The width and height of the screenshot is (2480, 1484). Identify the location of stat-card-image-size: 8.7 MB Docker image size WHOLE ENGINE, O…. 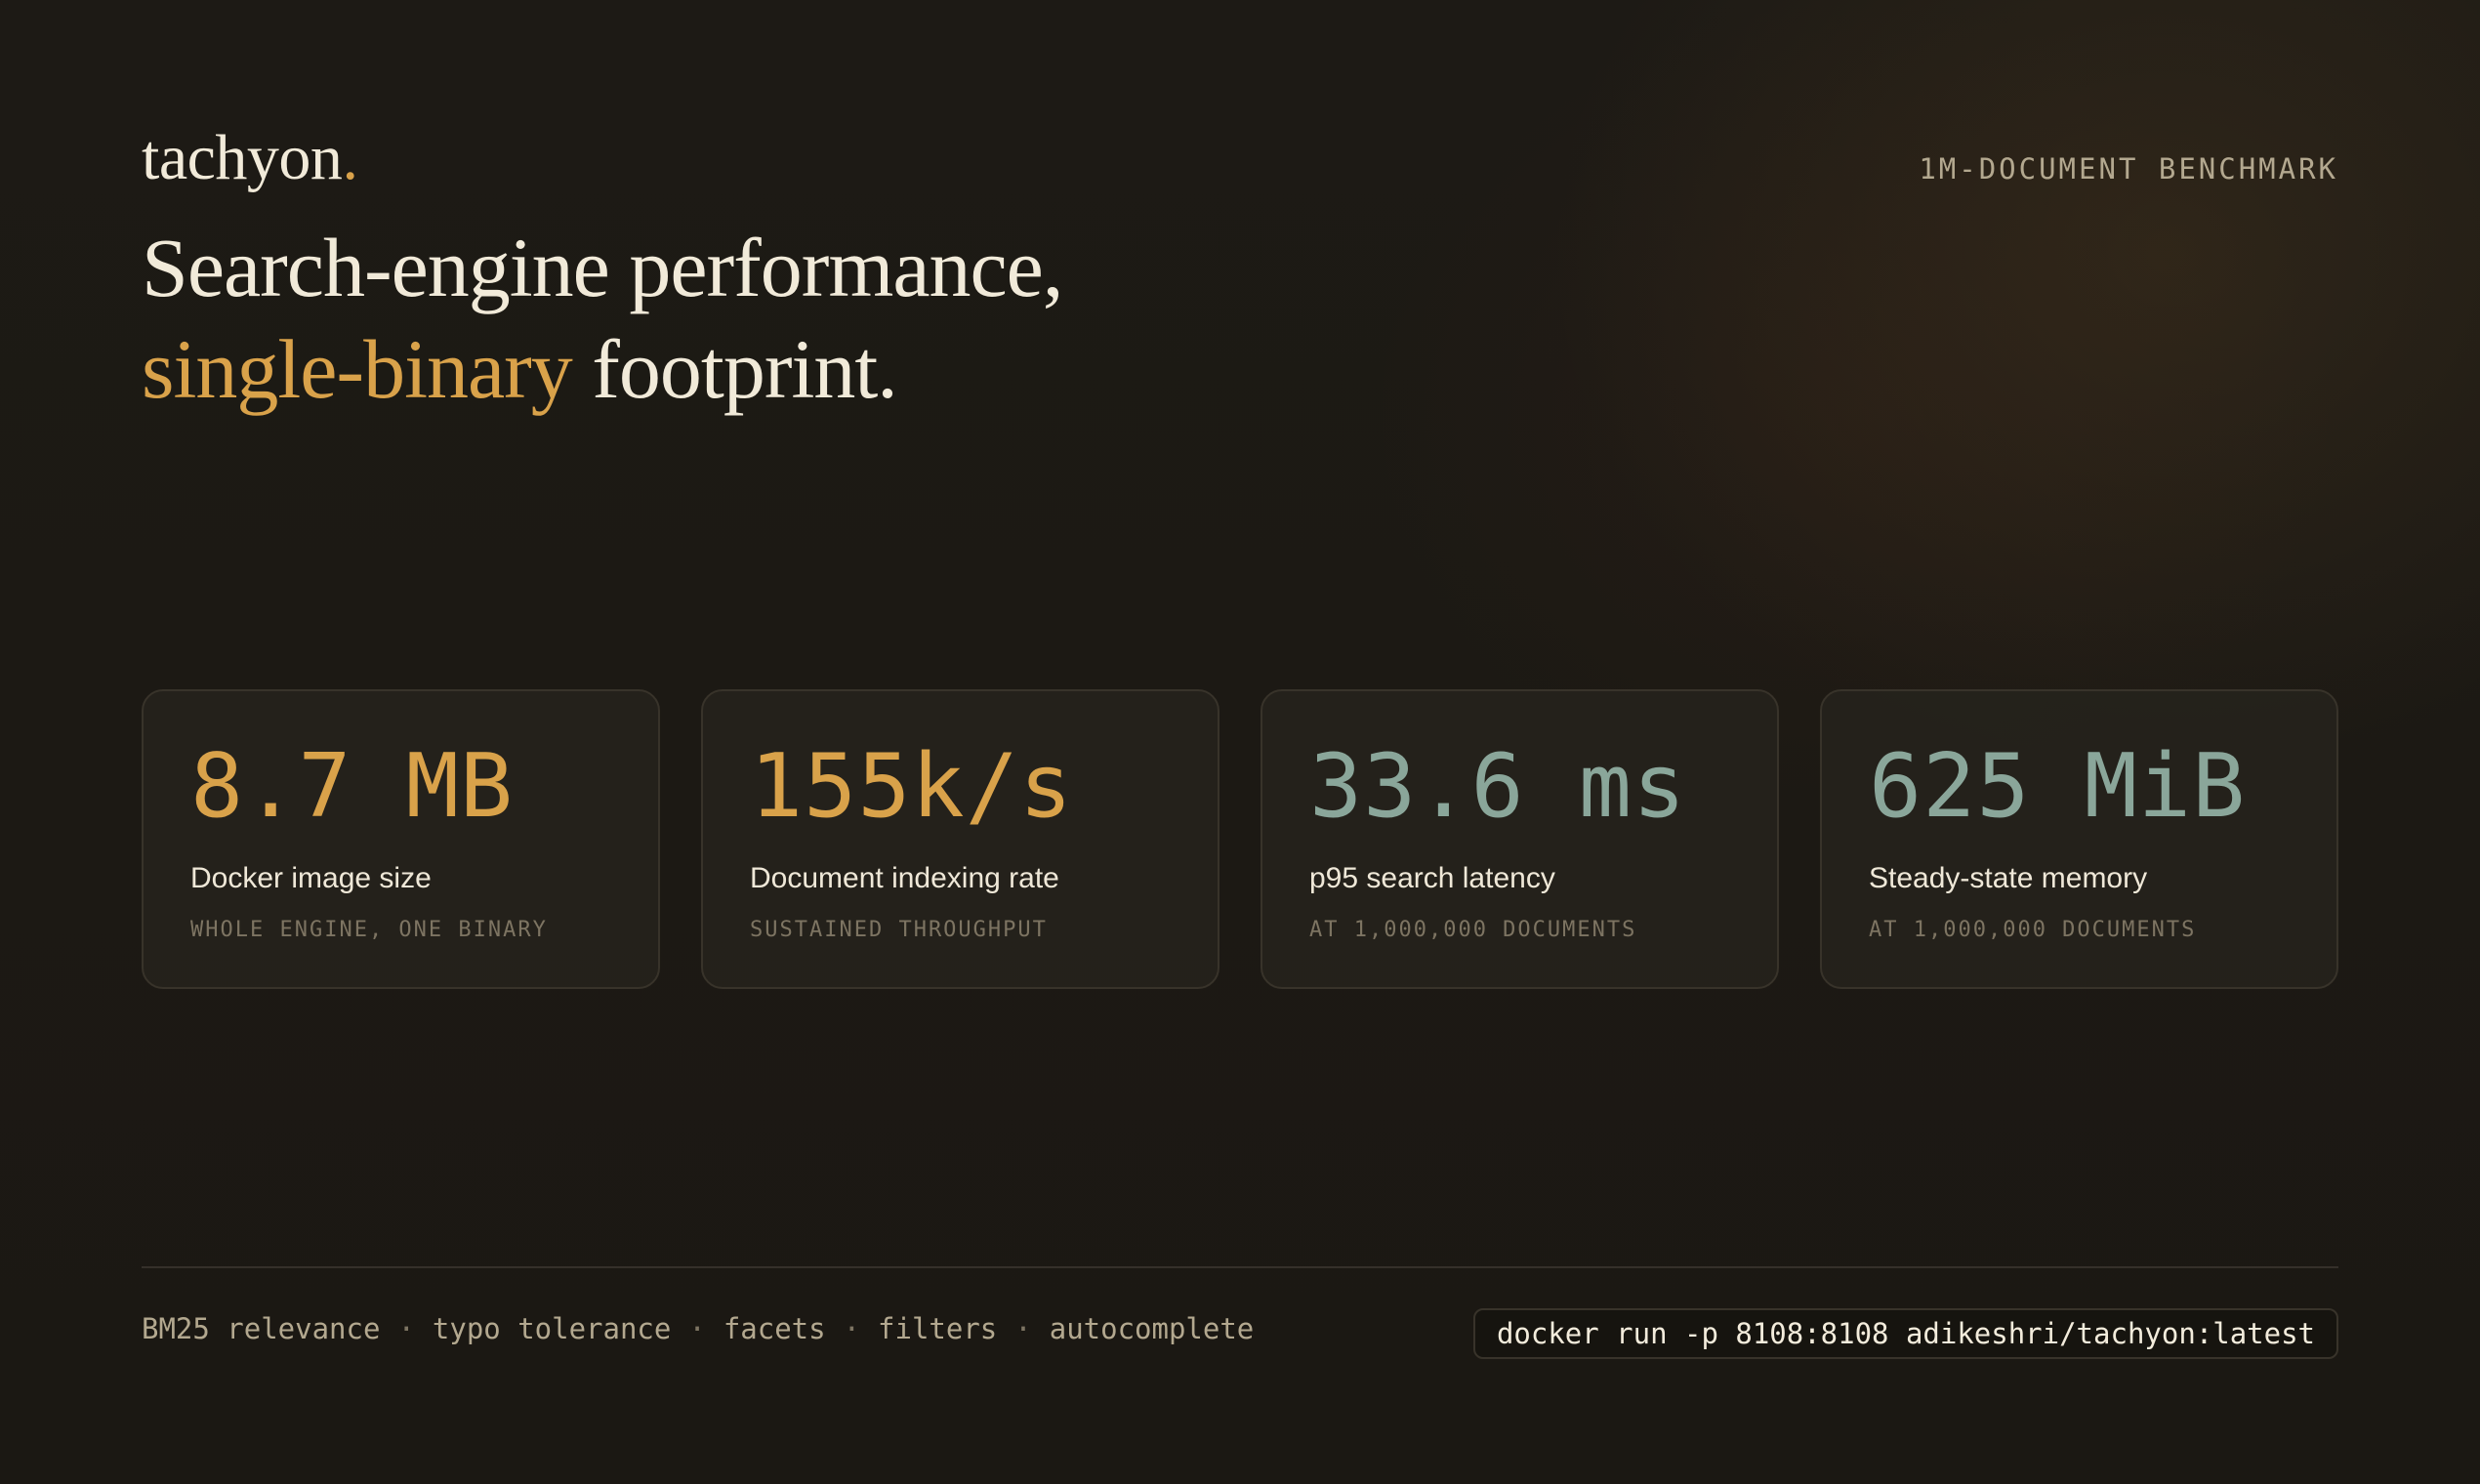
(401, 839).